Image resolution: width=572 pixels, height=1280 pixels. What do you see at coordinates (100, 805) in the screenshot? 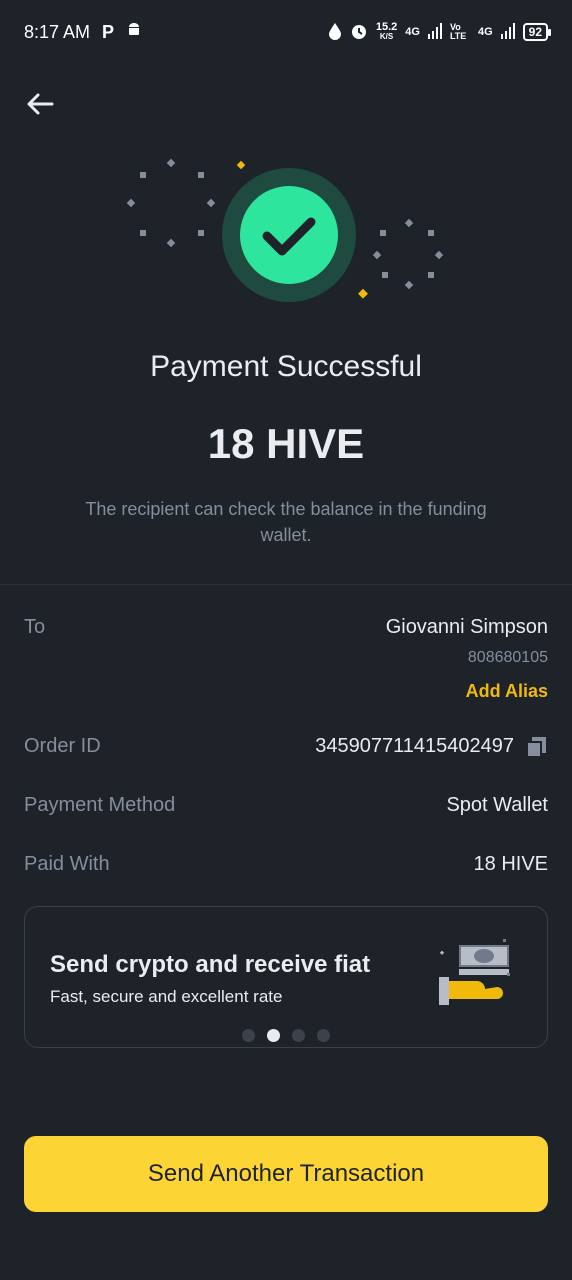
I see `payment-method-label: Payment Method` at bounding box center [100, 805].